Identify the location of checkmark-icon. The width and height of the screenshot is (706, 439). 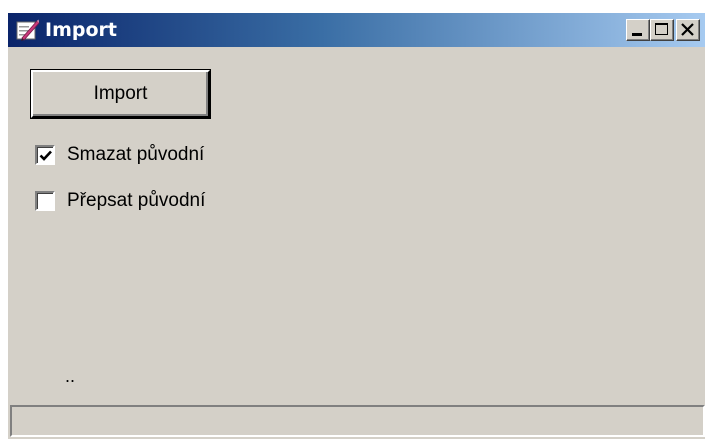
(45, 155).